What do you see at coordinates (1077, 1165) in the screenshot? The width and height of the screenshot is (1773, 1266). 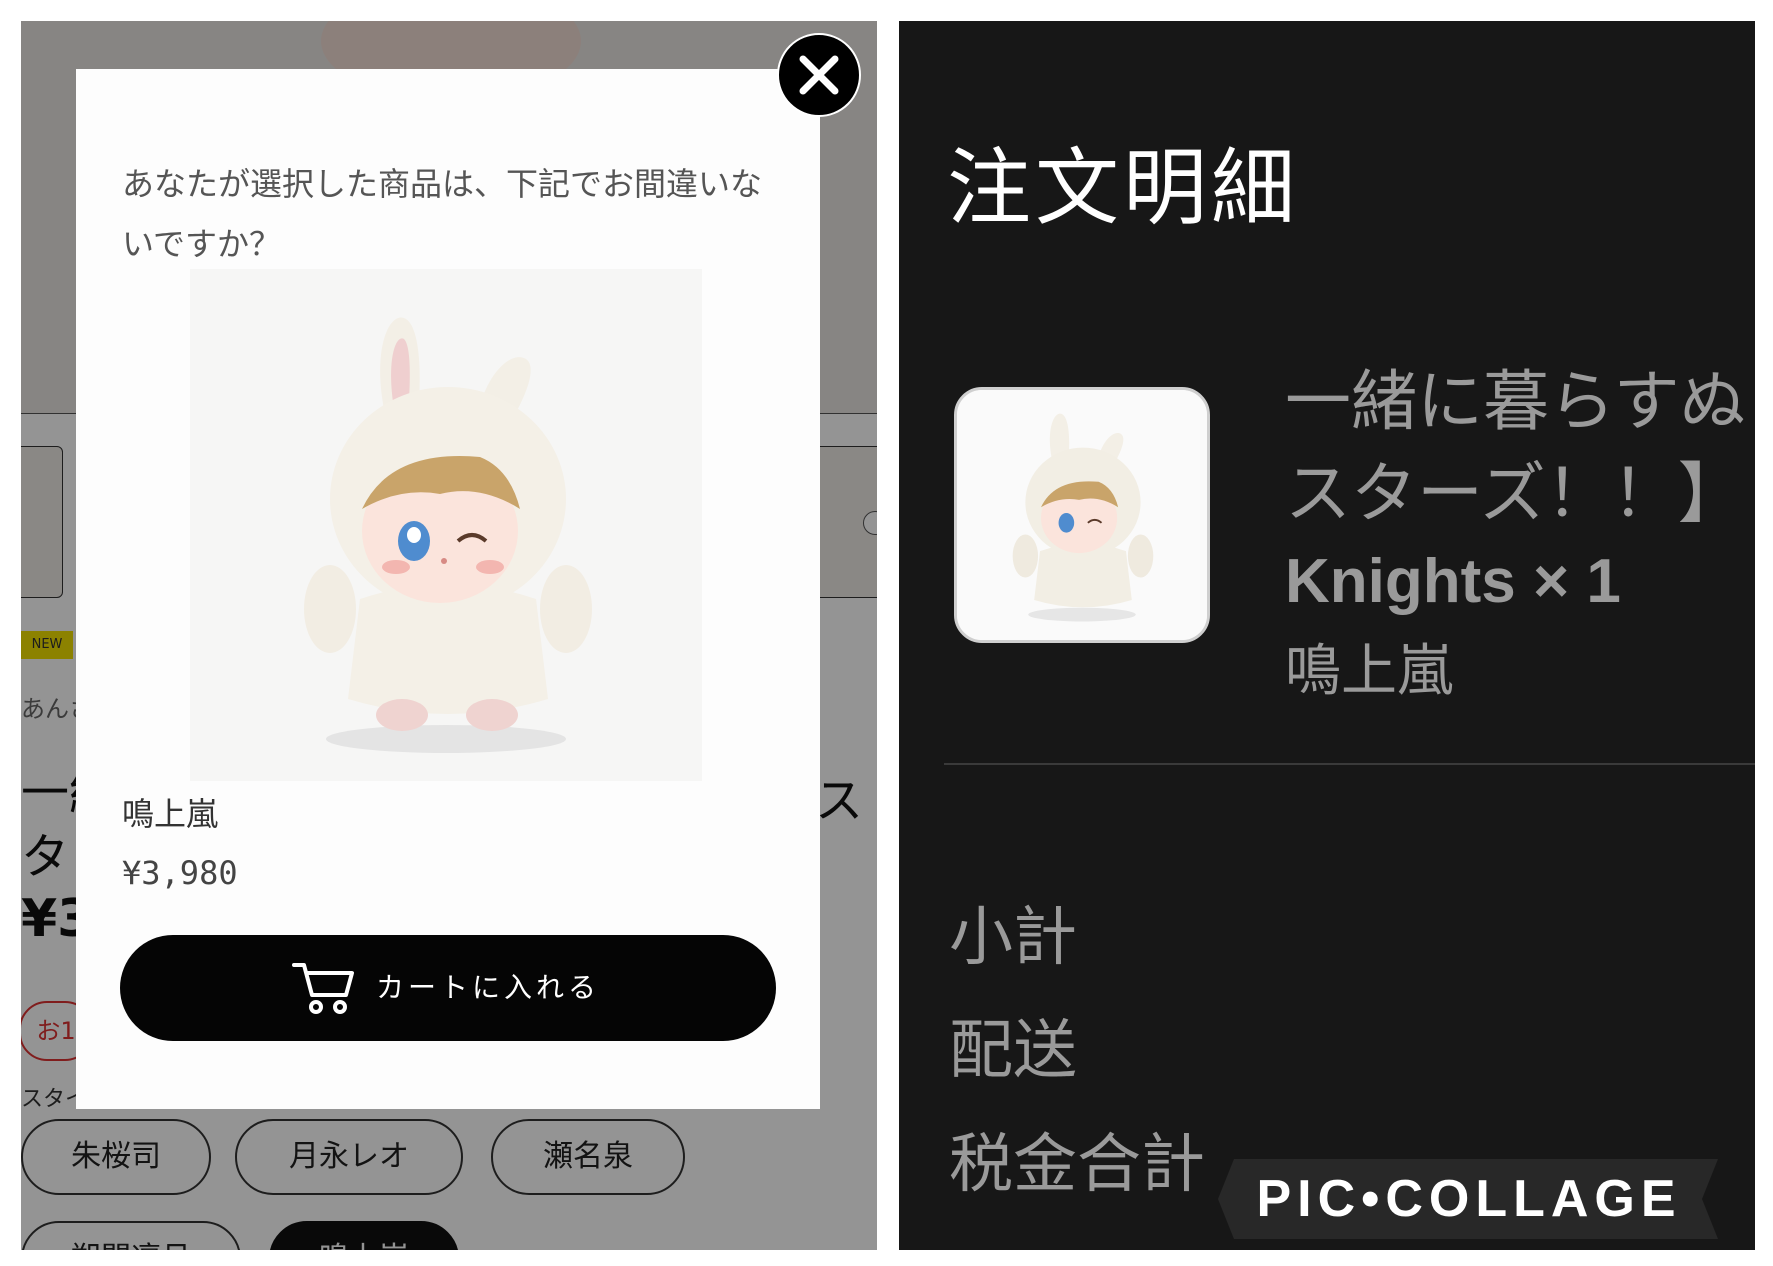 I see `tax-total-label: 税金合計` at bounding box center [1077, 1165].